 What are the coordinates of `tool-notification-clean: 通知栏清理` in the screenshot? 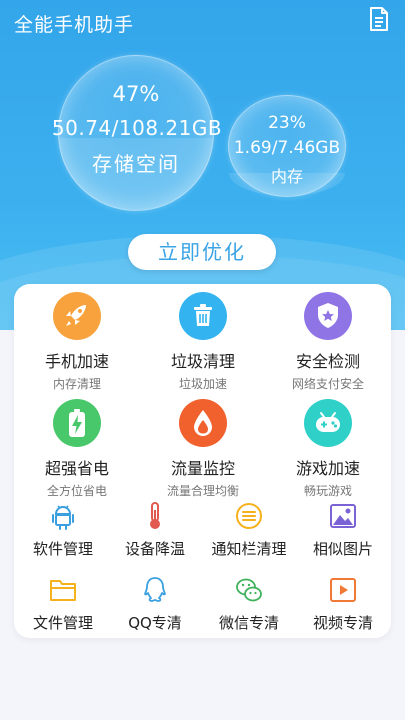 It's located at (249, 530).